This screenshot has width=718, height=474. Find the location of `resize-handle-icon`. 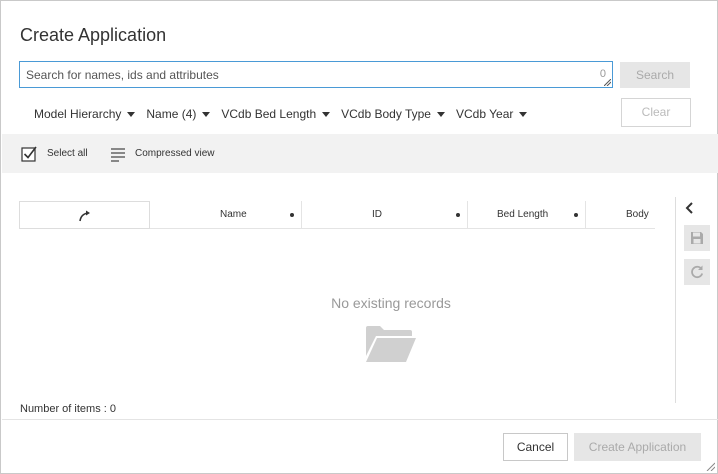

resize-handle-icon is located at coordinates (710, 466).